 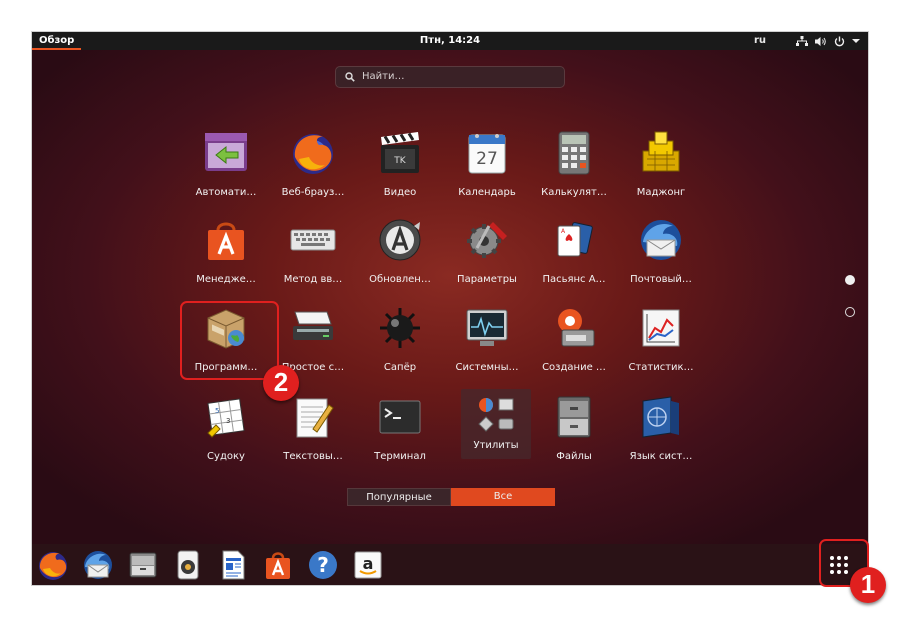 I want to click on app-terminal: Терминал, so click(x=400, y=431).